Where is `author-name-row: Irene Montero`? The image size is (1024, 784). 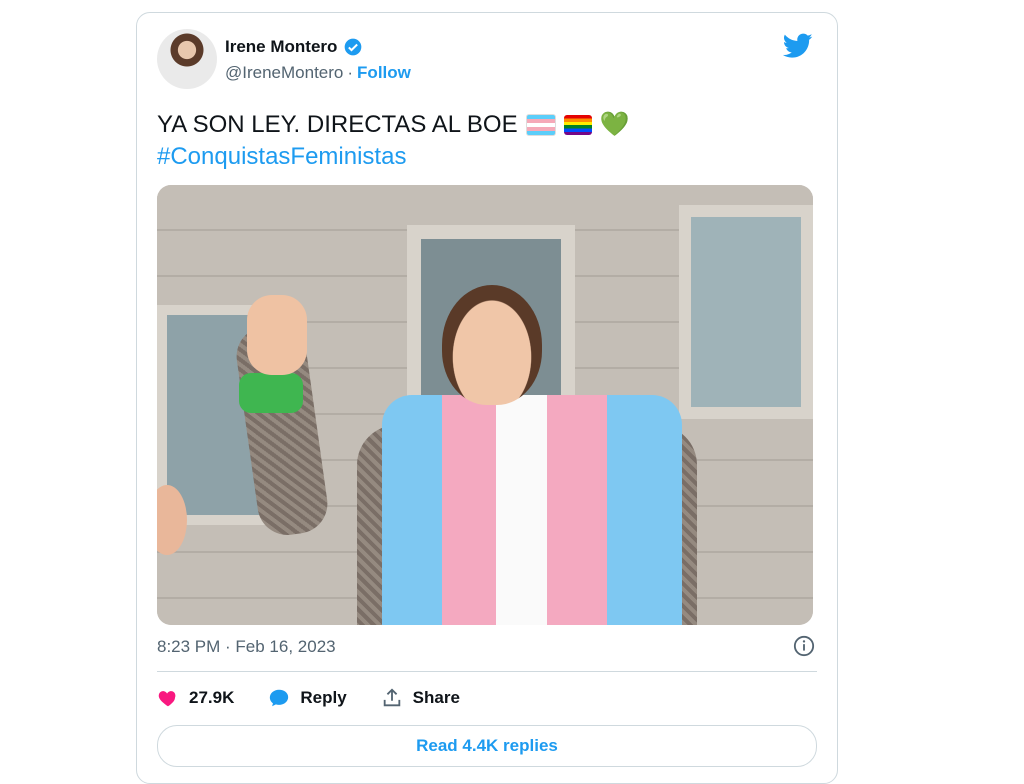 author-name-row: Irene Montero is located at coordinates (294, 47).